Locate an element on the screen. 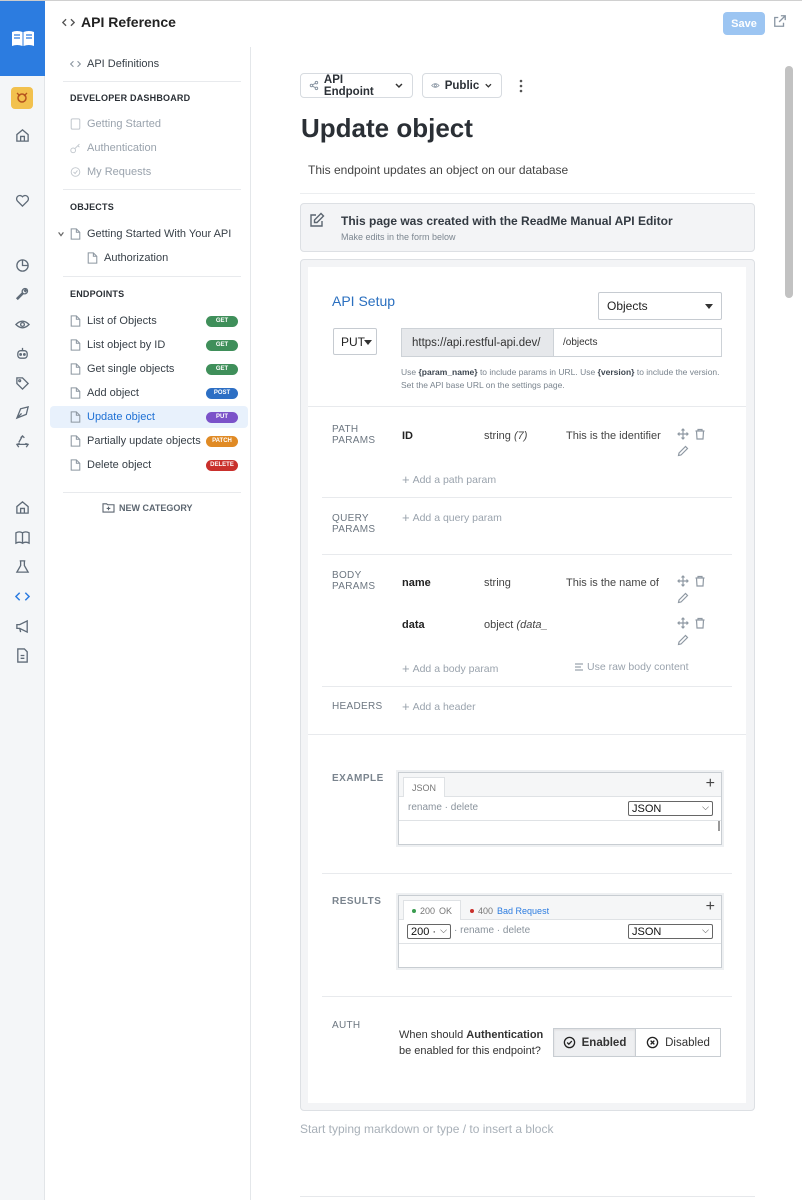 The image size is (802, 1200). new-category-button: NEW CATEGORY is located at coordinates (147, 507).